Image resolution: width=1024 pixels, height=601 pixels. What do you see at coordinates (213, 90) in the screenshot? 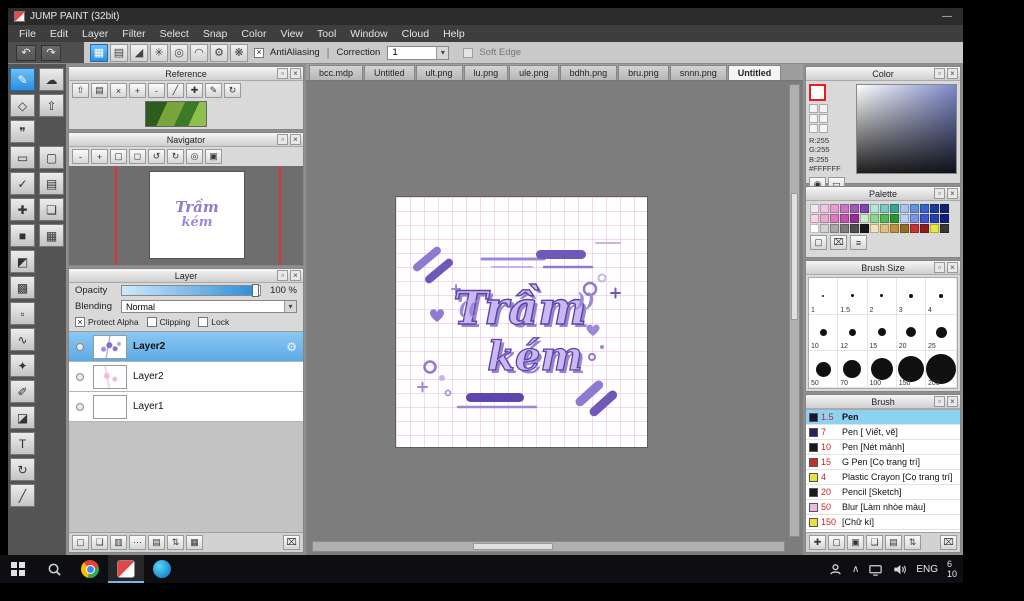
I see `ref-pen-button: ✎` at bounding box center [213, 90].